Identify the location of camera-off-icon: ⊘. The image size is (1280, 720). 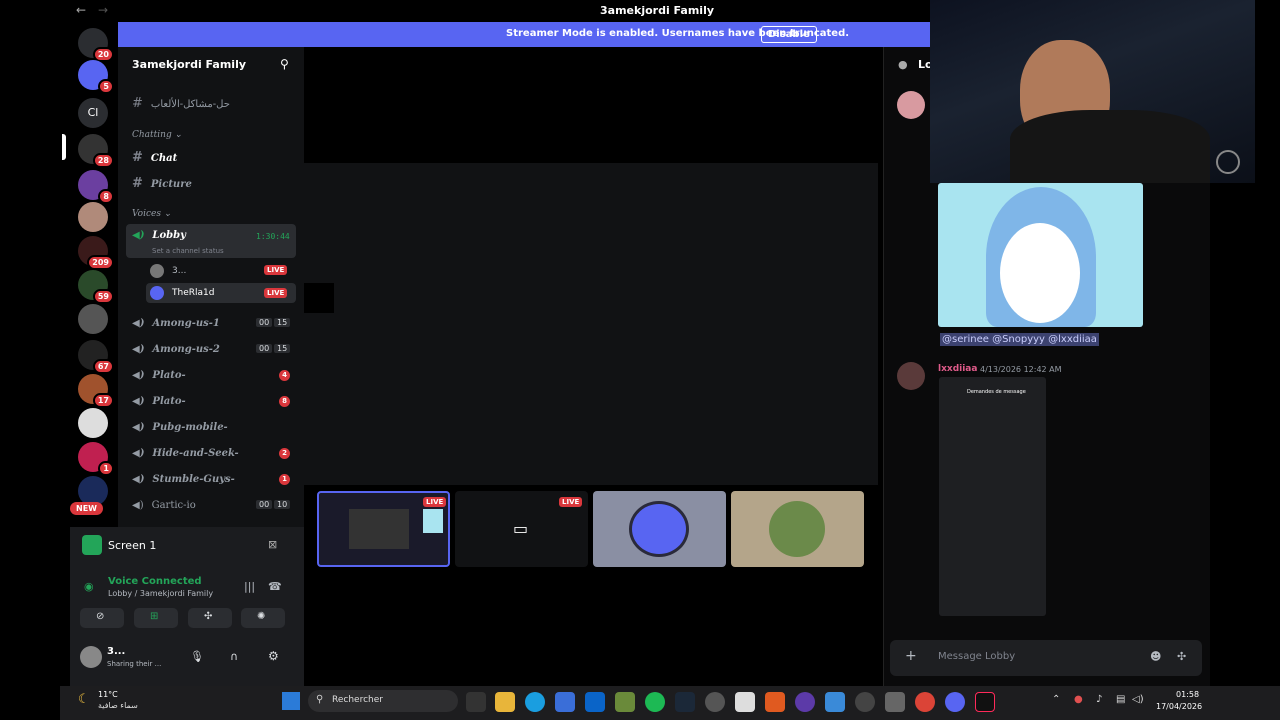
(100, 616).